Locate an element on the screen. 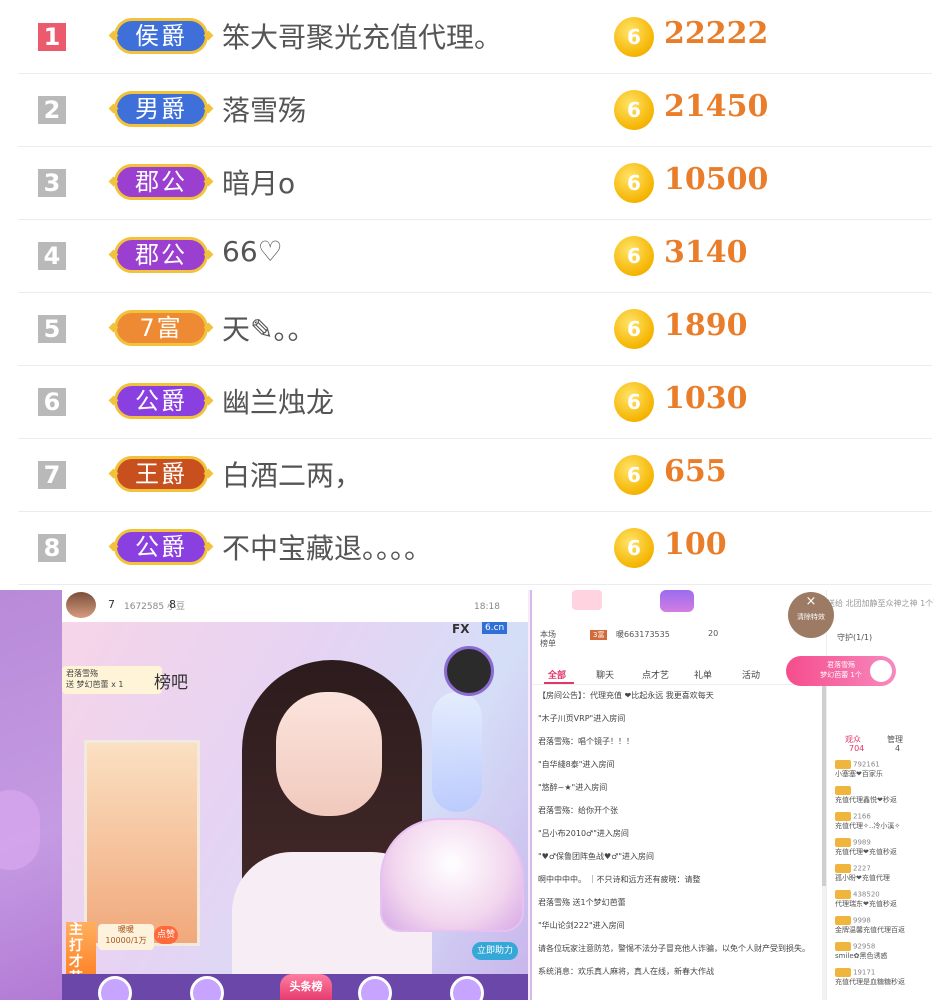  anchor-small-avatar is located at coordinates (469, 671).